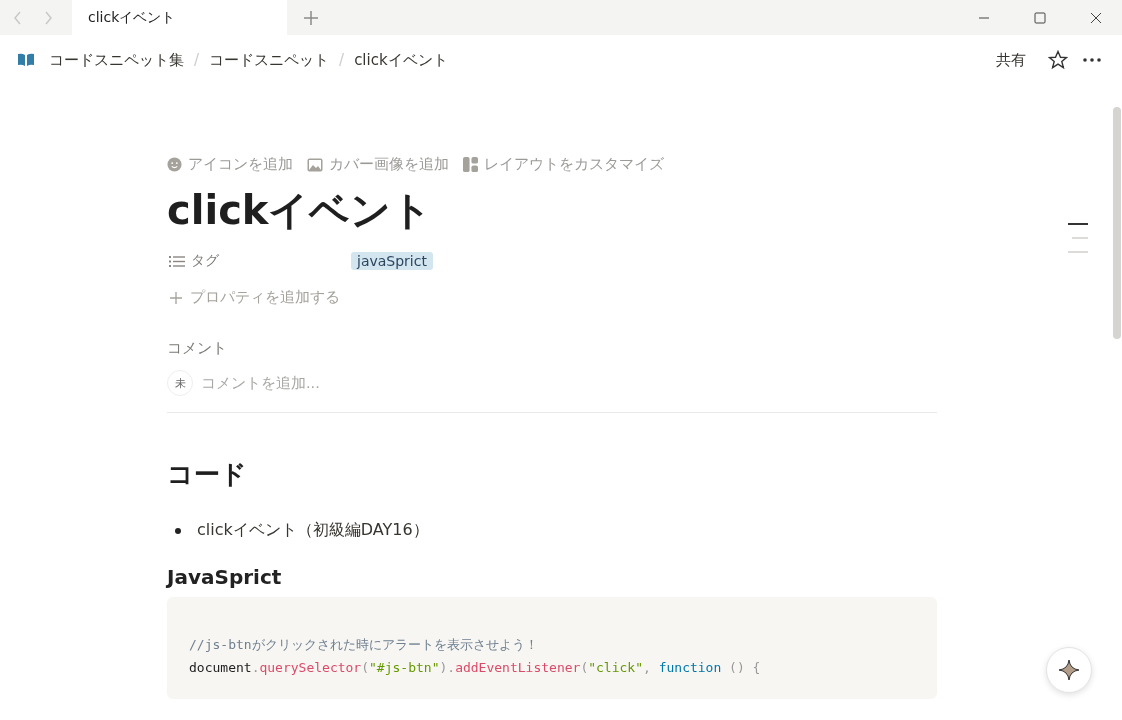 This screenshot has width=1122, height=720. I want to click on page-title: clickイベント, so click(300, 210).